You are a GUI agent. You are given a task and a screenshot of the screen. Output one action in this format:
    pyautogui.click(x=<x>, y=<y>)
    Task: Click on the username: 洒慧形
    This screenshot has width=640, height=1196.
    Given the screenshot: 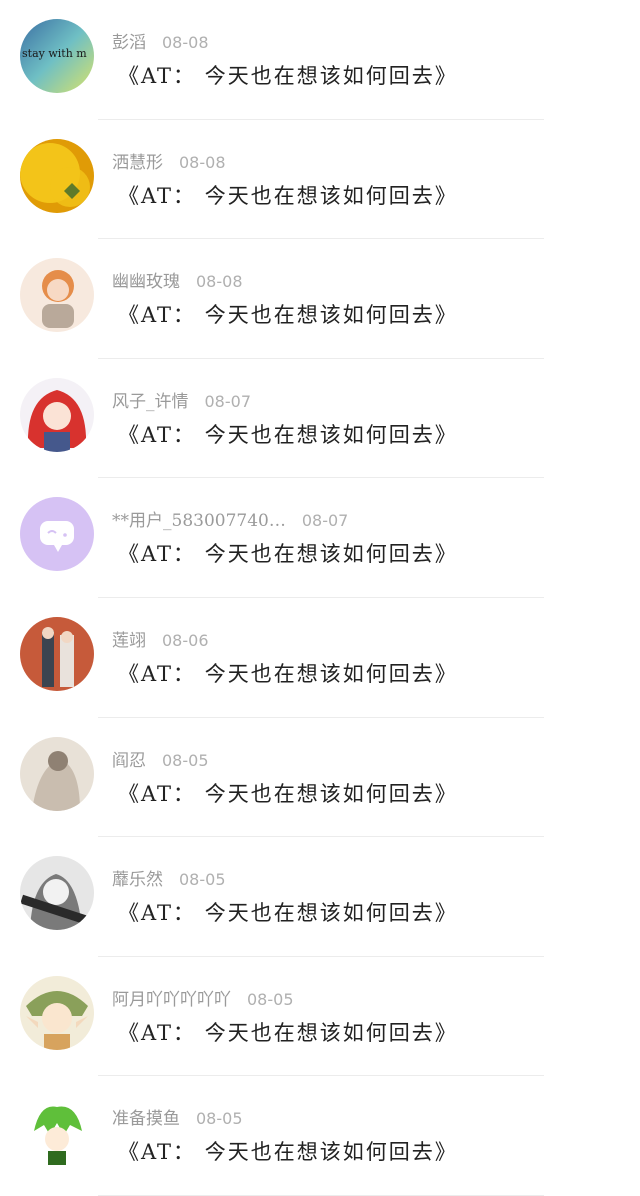 What is the action you would take?
    pyautogui.click(x=137, y=163)
    